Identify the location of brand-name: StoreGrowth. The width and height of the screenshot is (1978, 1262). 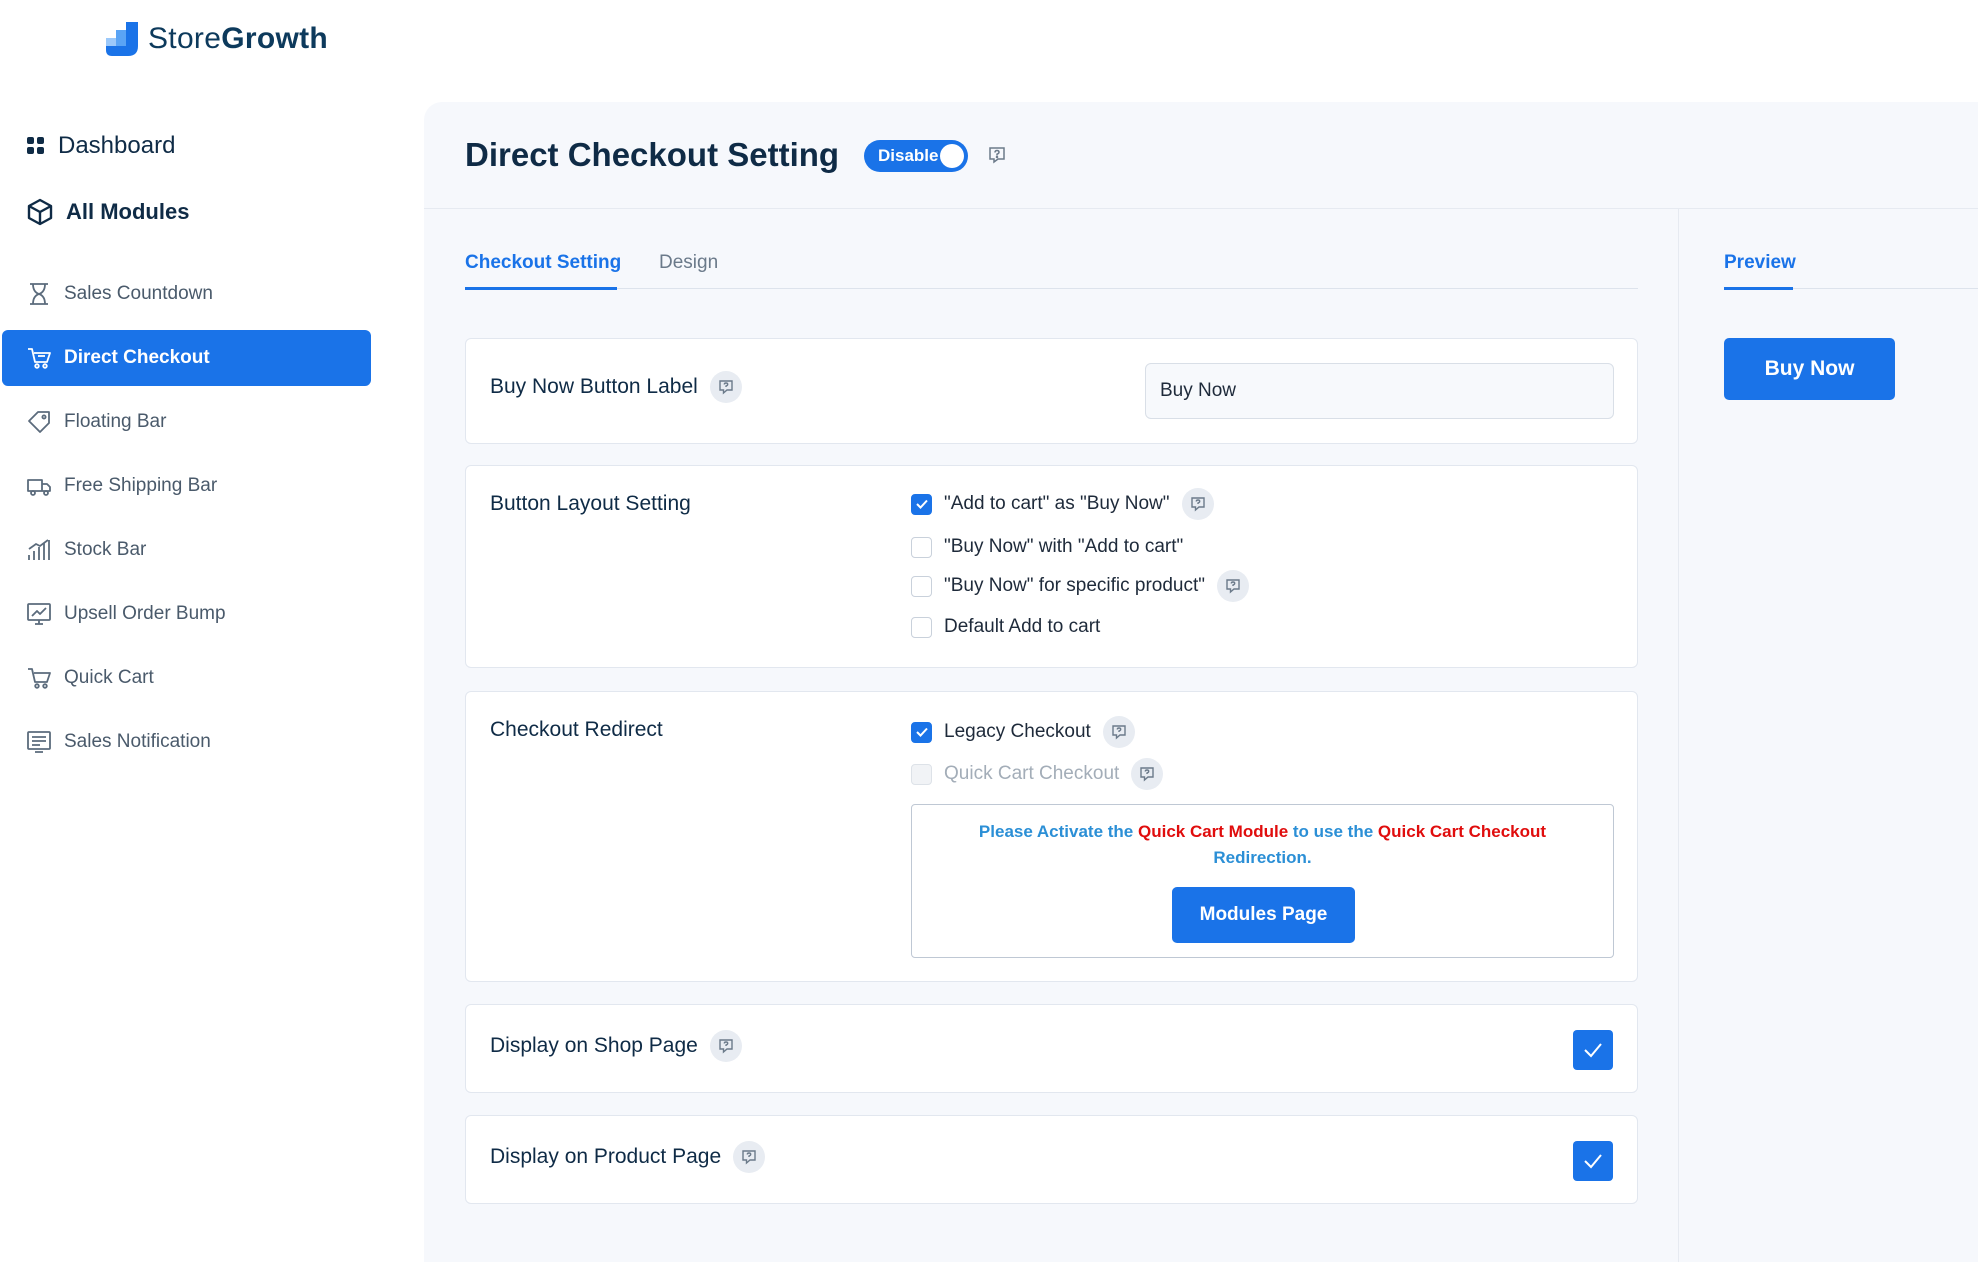
(238, 38).